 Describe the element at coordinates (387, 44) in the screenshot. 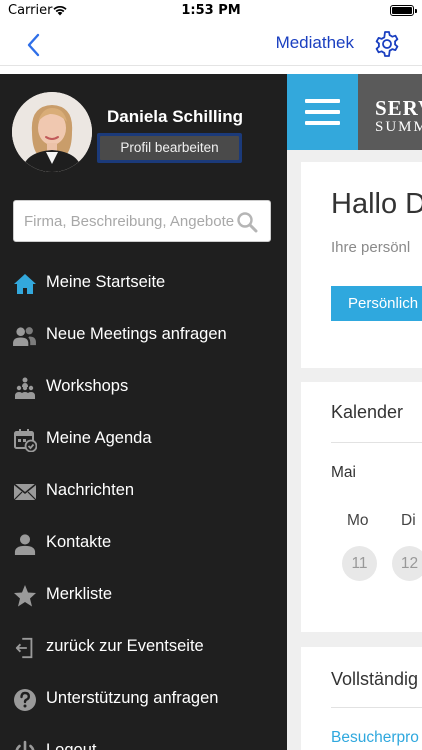

I see `gear-icon` at that location.